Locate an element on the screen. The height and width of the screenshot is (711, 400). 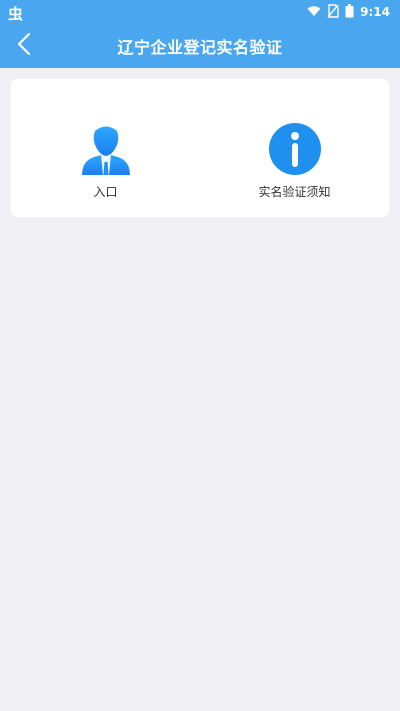
info-circle-icon is located at coordinates (295, 149).